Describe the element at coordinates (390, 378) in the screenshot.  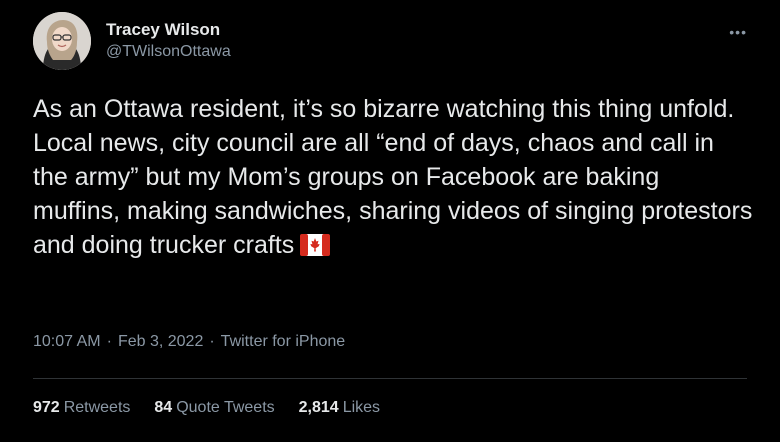
I see `divider` at that location.